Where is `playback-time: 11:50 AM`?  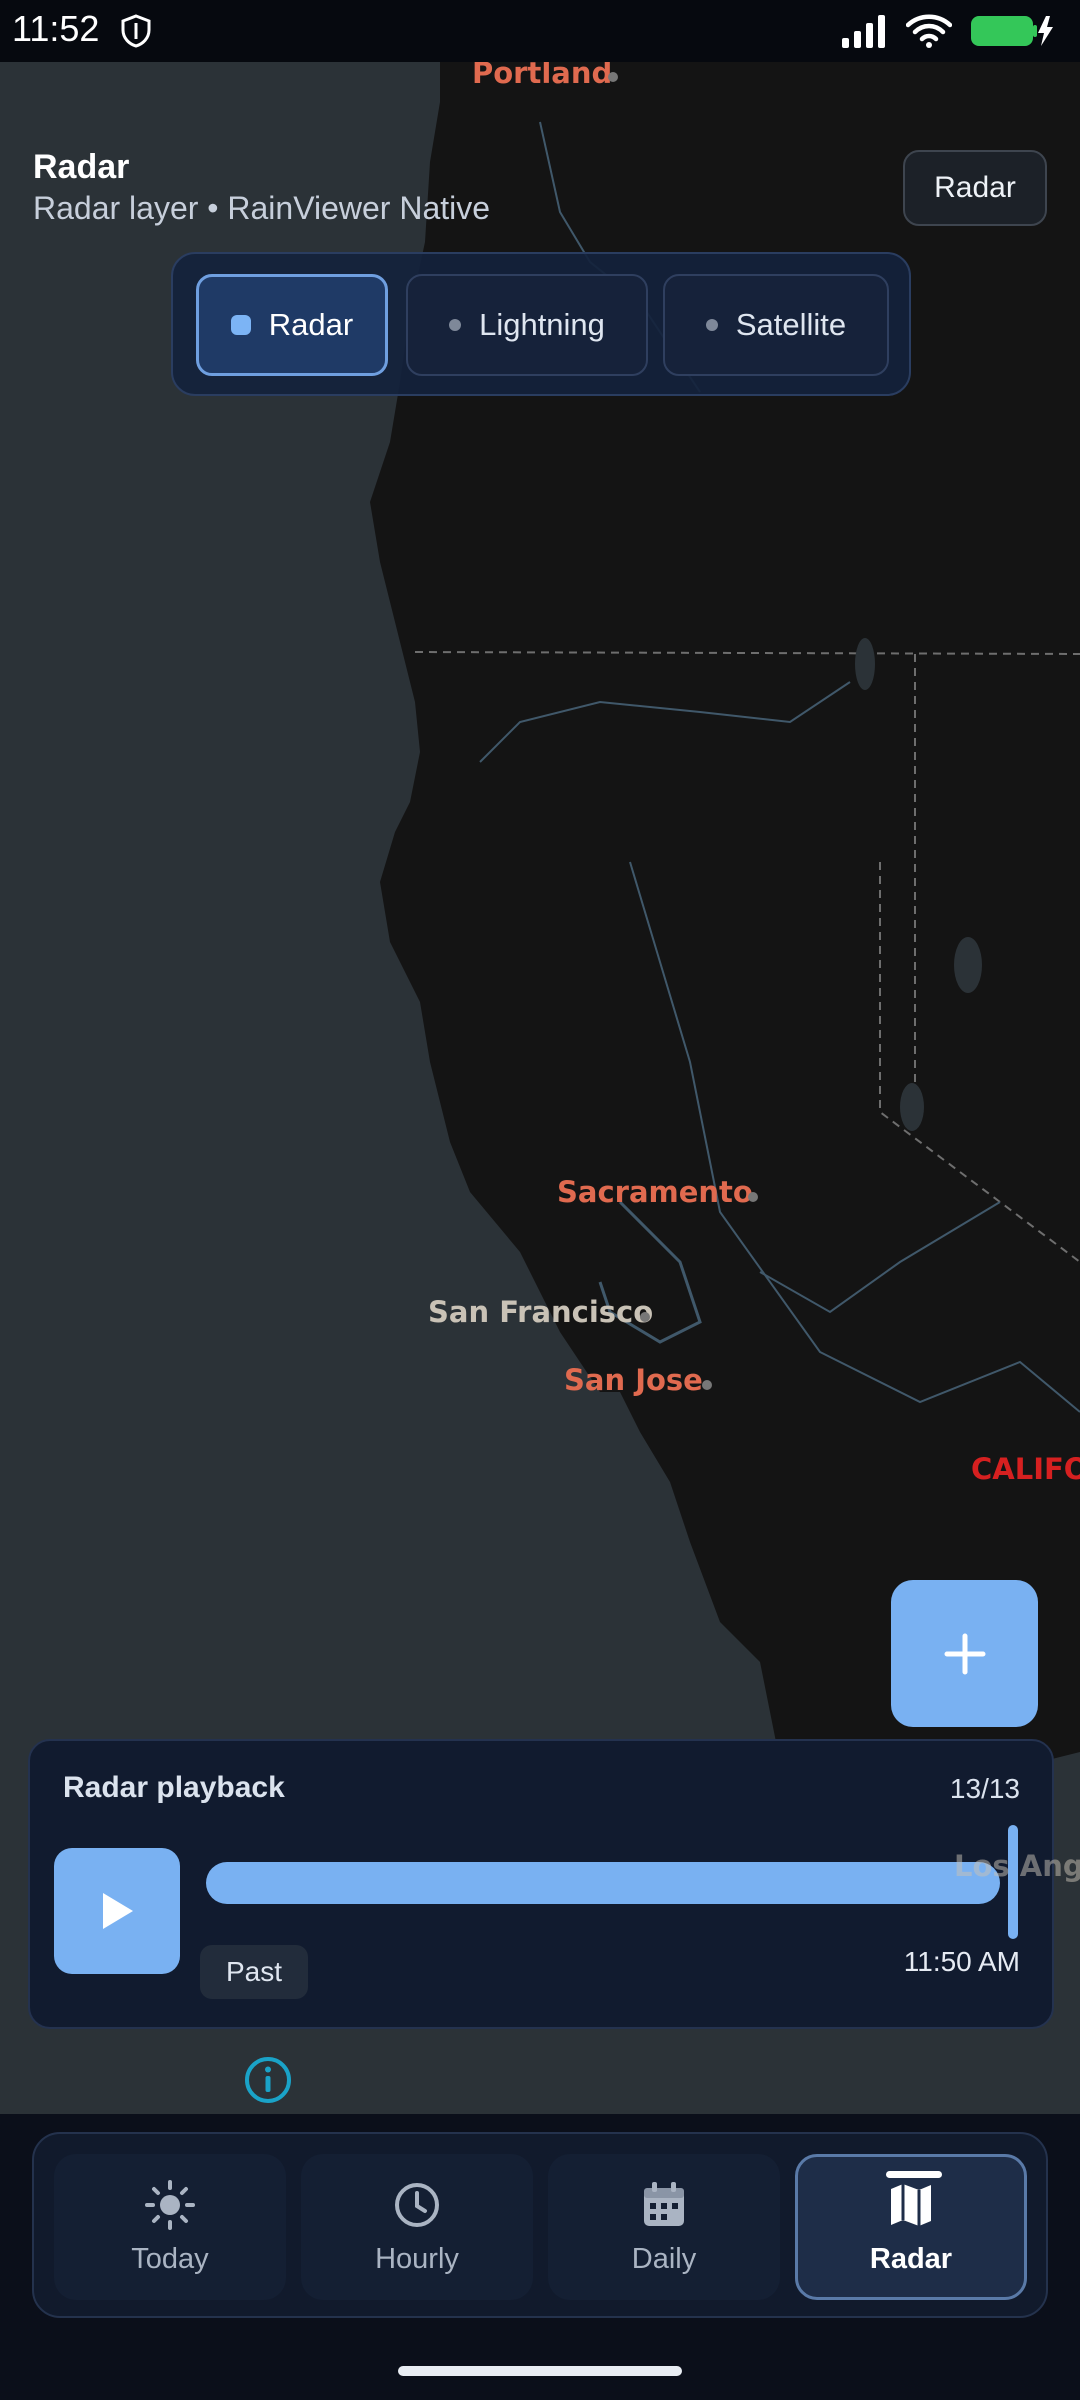
playback-time: 11:50 AM is located at coordinates (961, 1961).